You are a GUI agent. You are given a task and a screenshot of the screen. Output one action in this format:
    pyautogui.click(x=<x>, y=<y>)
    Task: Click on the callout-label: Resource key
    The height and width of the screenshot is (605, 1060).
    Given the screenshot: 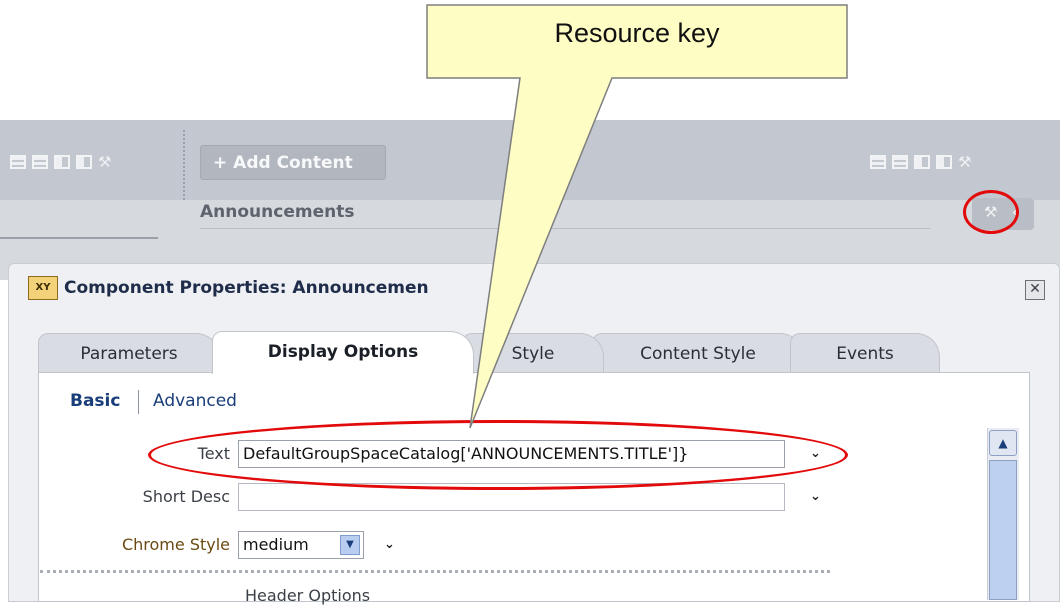 What is the action you would take?
    pyautogui.click(x=637, y=33)
    